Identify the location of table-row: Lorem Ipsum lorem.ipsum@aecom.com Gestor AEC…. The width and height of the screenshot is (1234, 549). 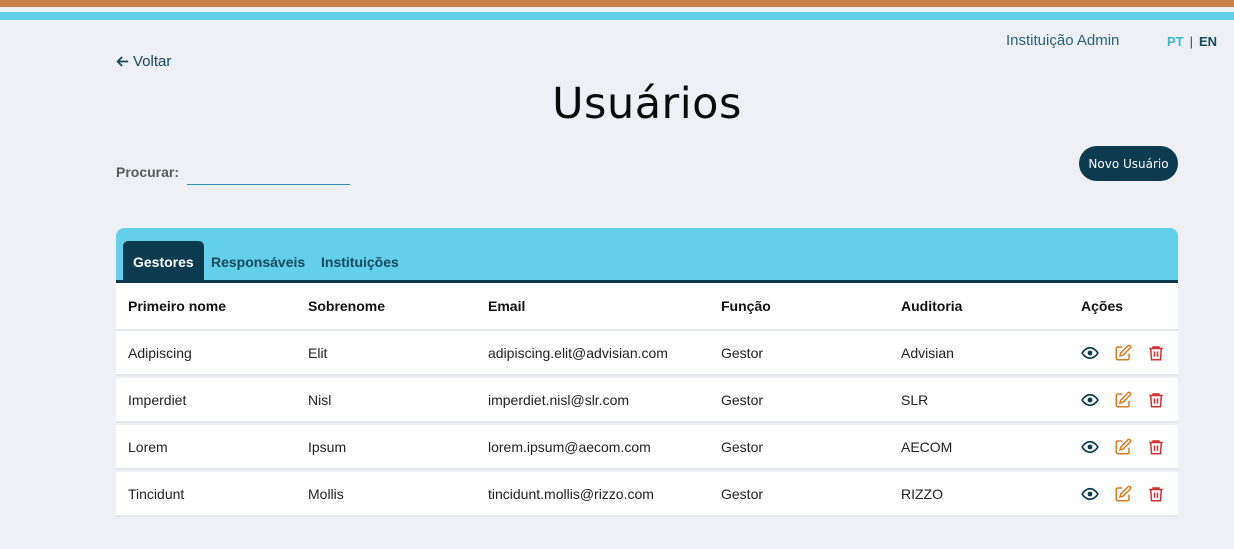
(647, 447).